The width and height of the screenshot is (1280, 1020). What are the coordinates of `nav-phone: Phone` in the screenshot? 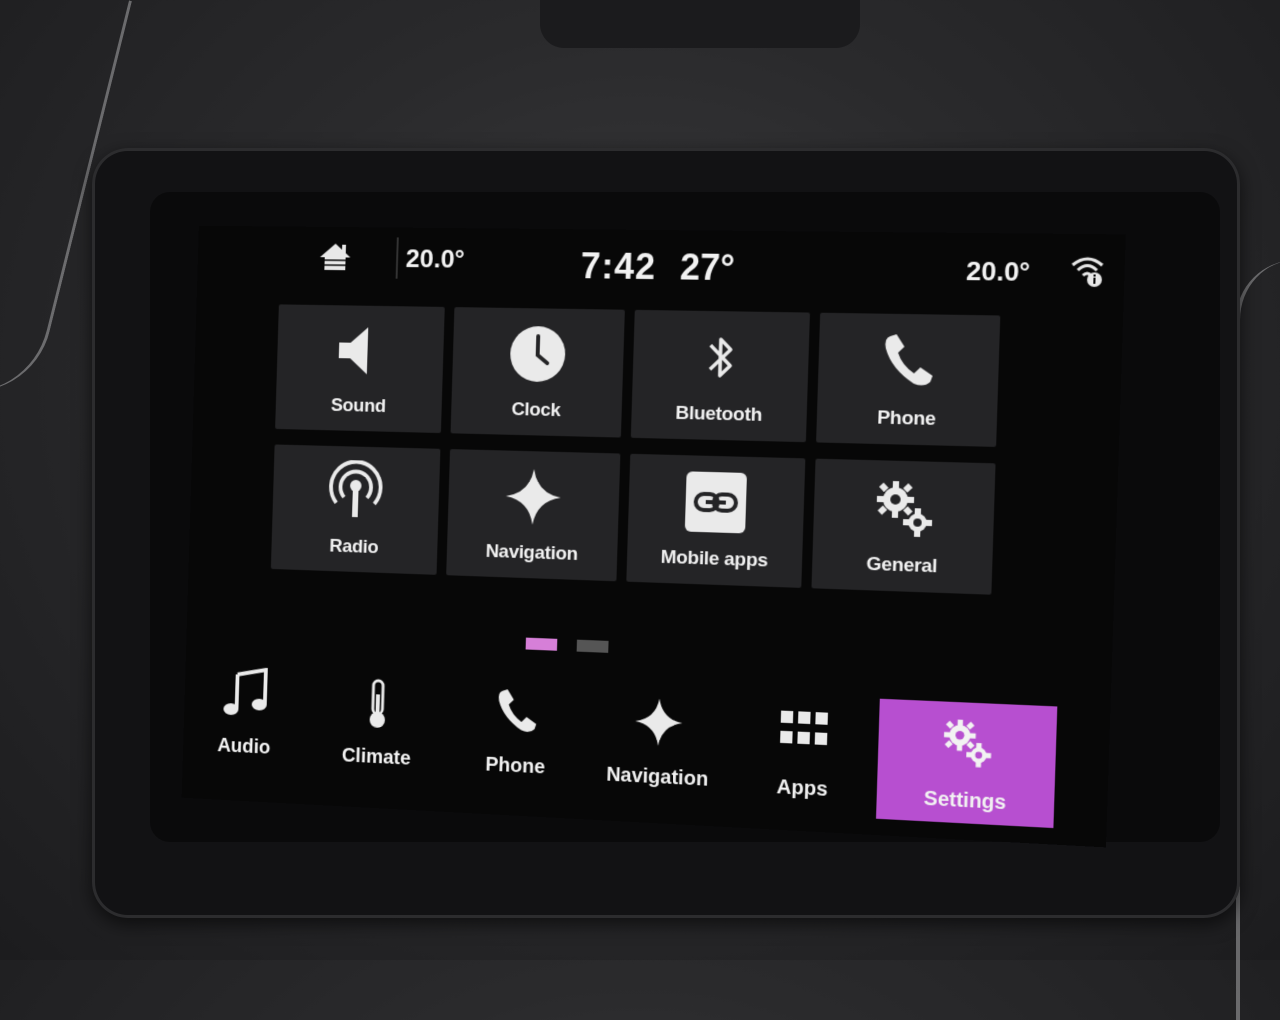 It's located at (516, 730).